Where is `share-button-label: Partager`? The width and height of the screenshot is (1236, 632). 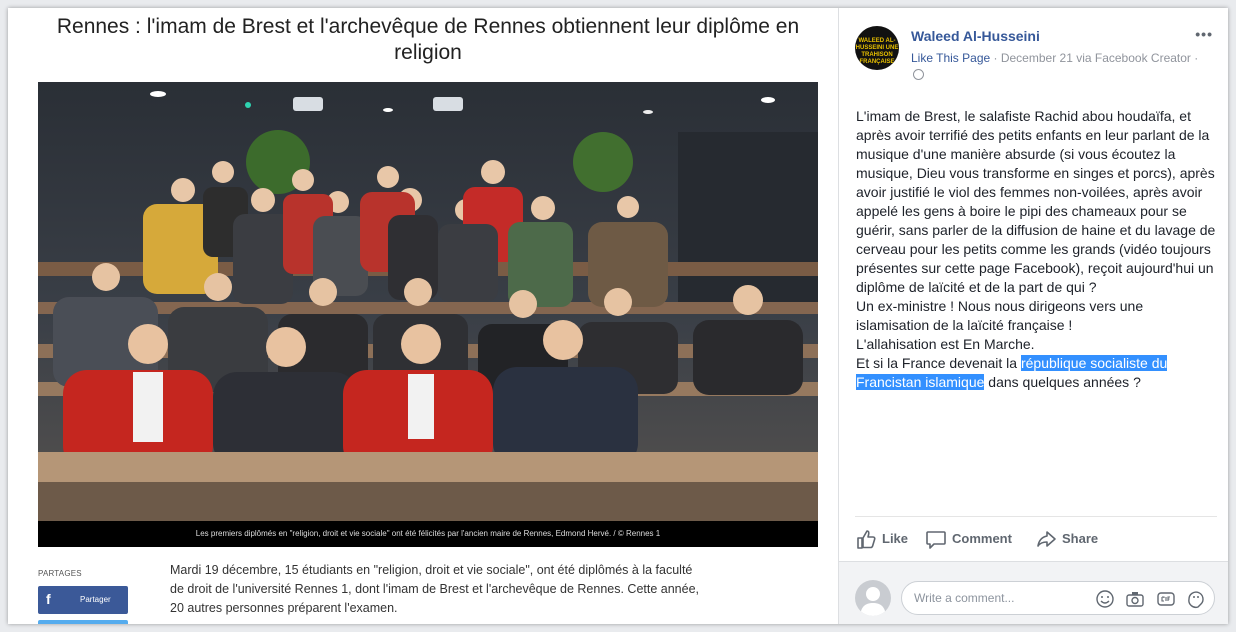
share-button-label: Partager is located at coordinates (95, 599).